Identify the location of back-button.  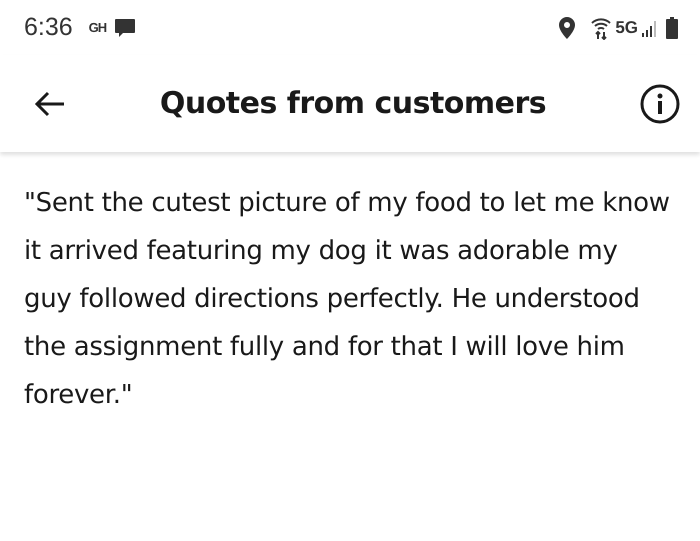
(50, 103).